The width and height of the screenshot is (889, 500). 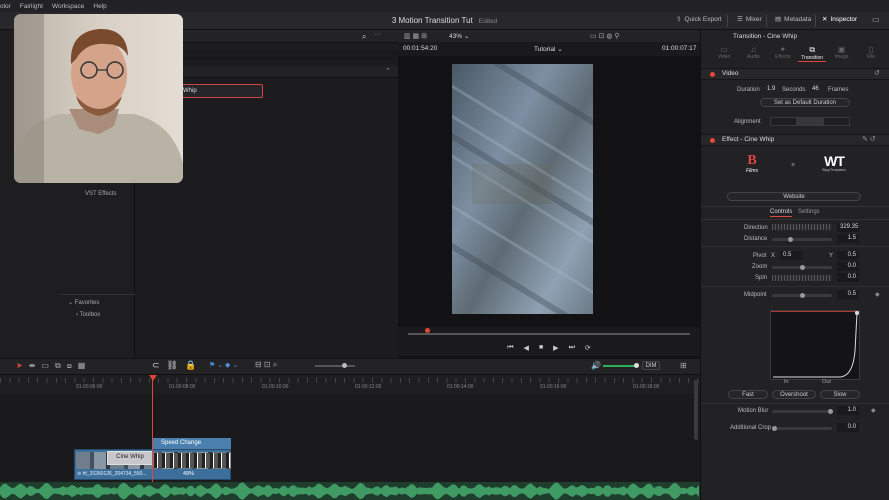 What do you see at coordinates (802, 227) in the screenshot?
I see `direction-jog-wheel` at bounding box center [802, 227].